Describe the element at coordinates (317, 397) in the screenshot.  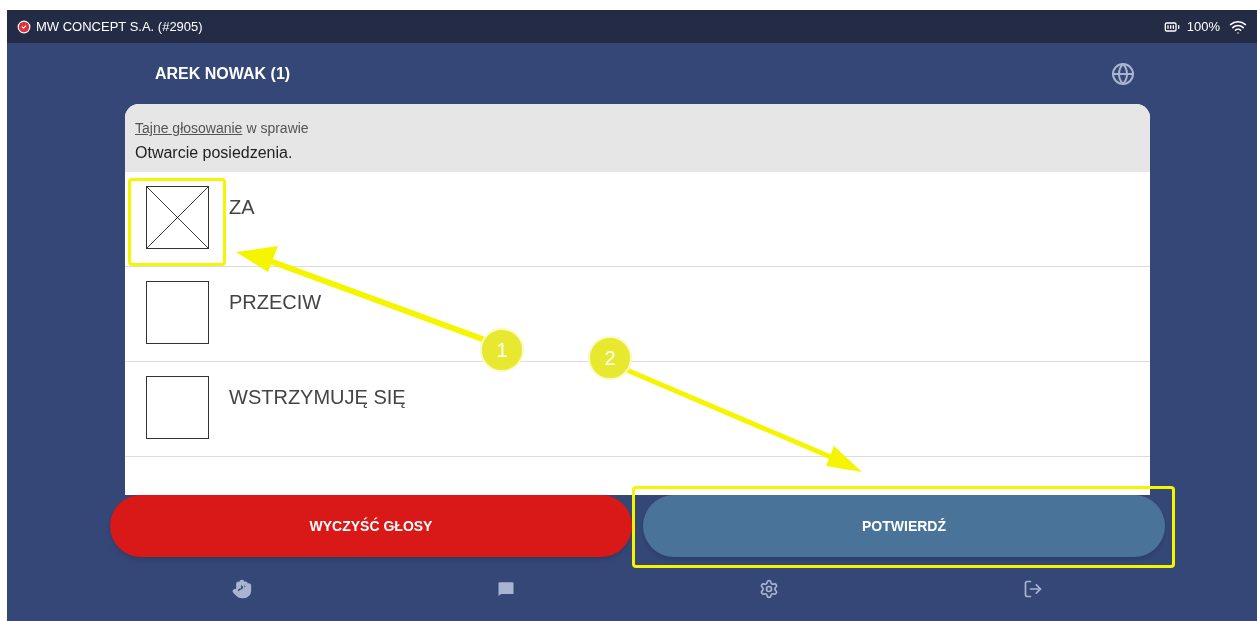
I see `option-label: WSTRZYMUJĘ SIĘ` at that location.